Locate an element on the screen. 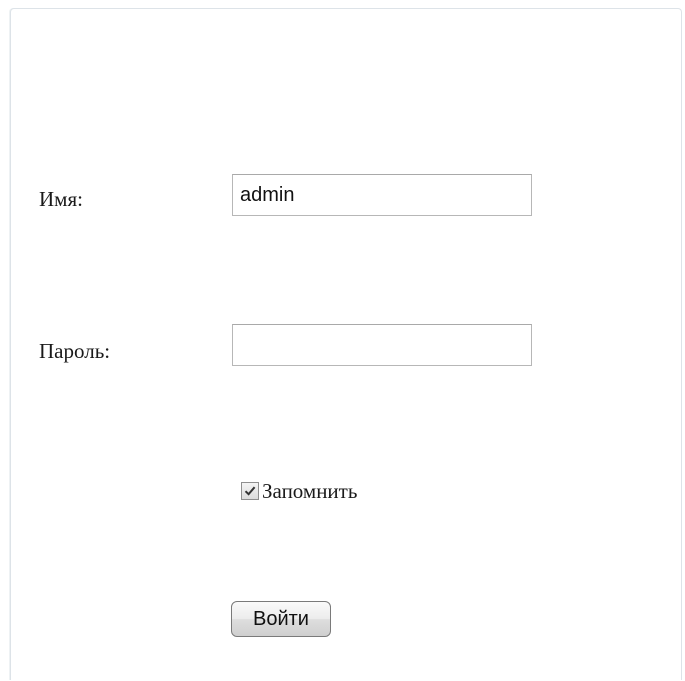 This screenshot has width=685, height=681. remember-checkbox is located at coordinates (250, 491).